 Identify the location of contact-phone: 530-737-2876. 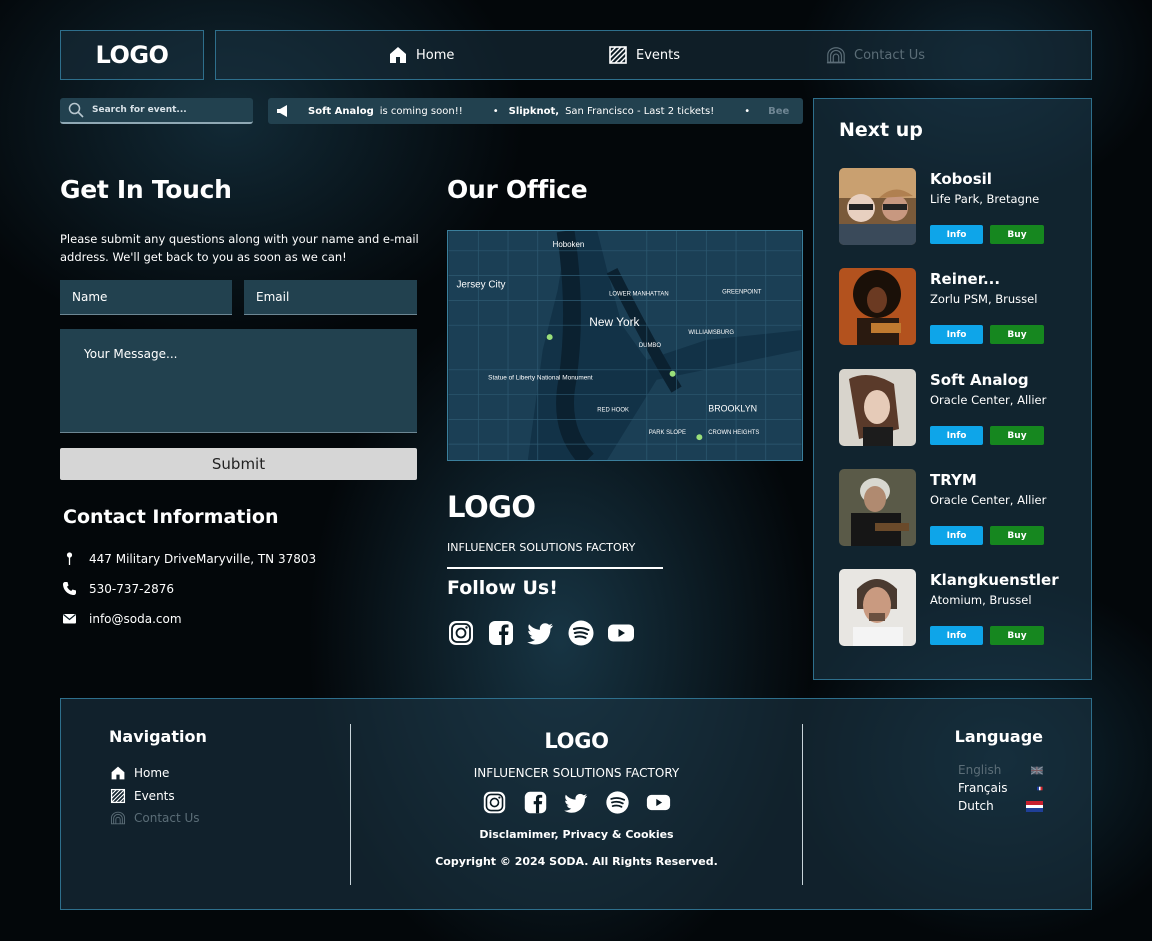
(118, 588).